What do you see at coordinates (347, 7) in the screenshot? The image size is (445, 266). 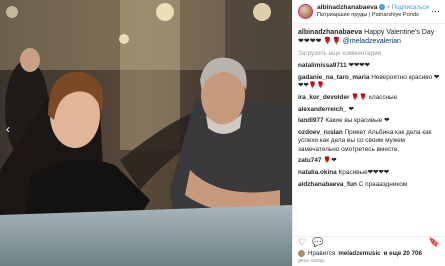 I see `author-username: albinadzhanabaeva` at bounding box center [347, 7].